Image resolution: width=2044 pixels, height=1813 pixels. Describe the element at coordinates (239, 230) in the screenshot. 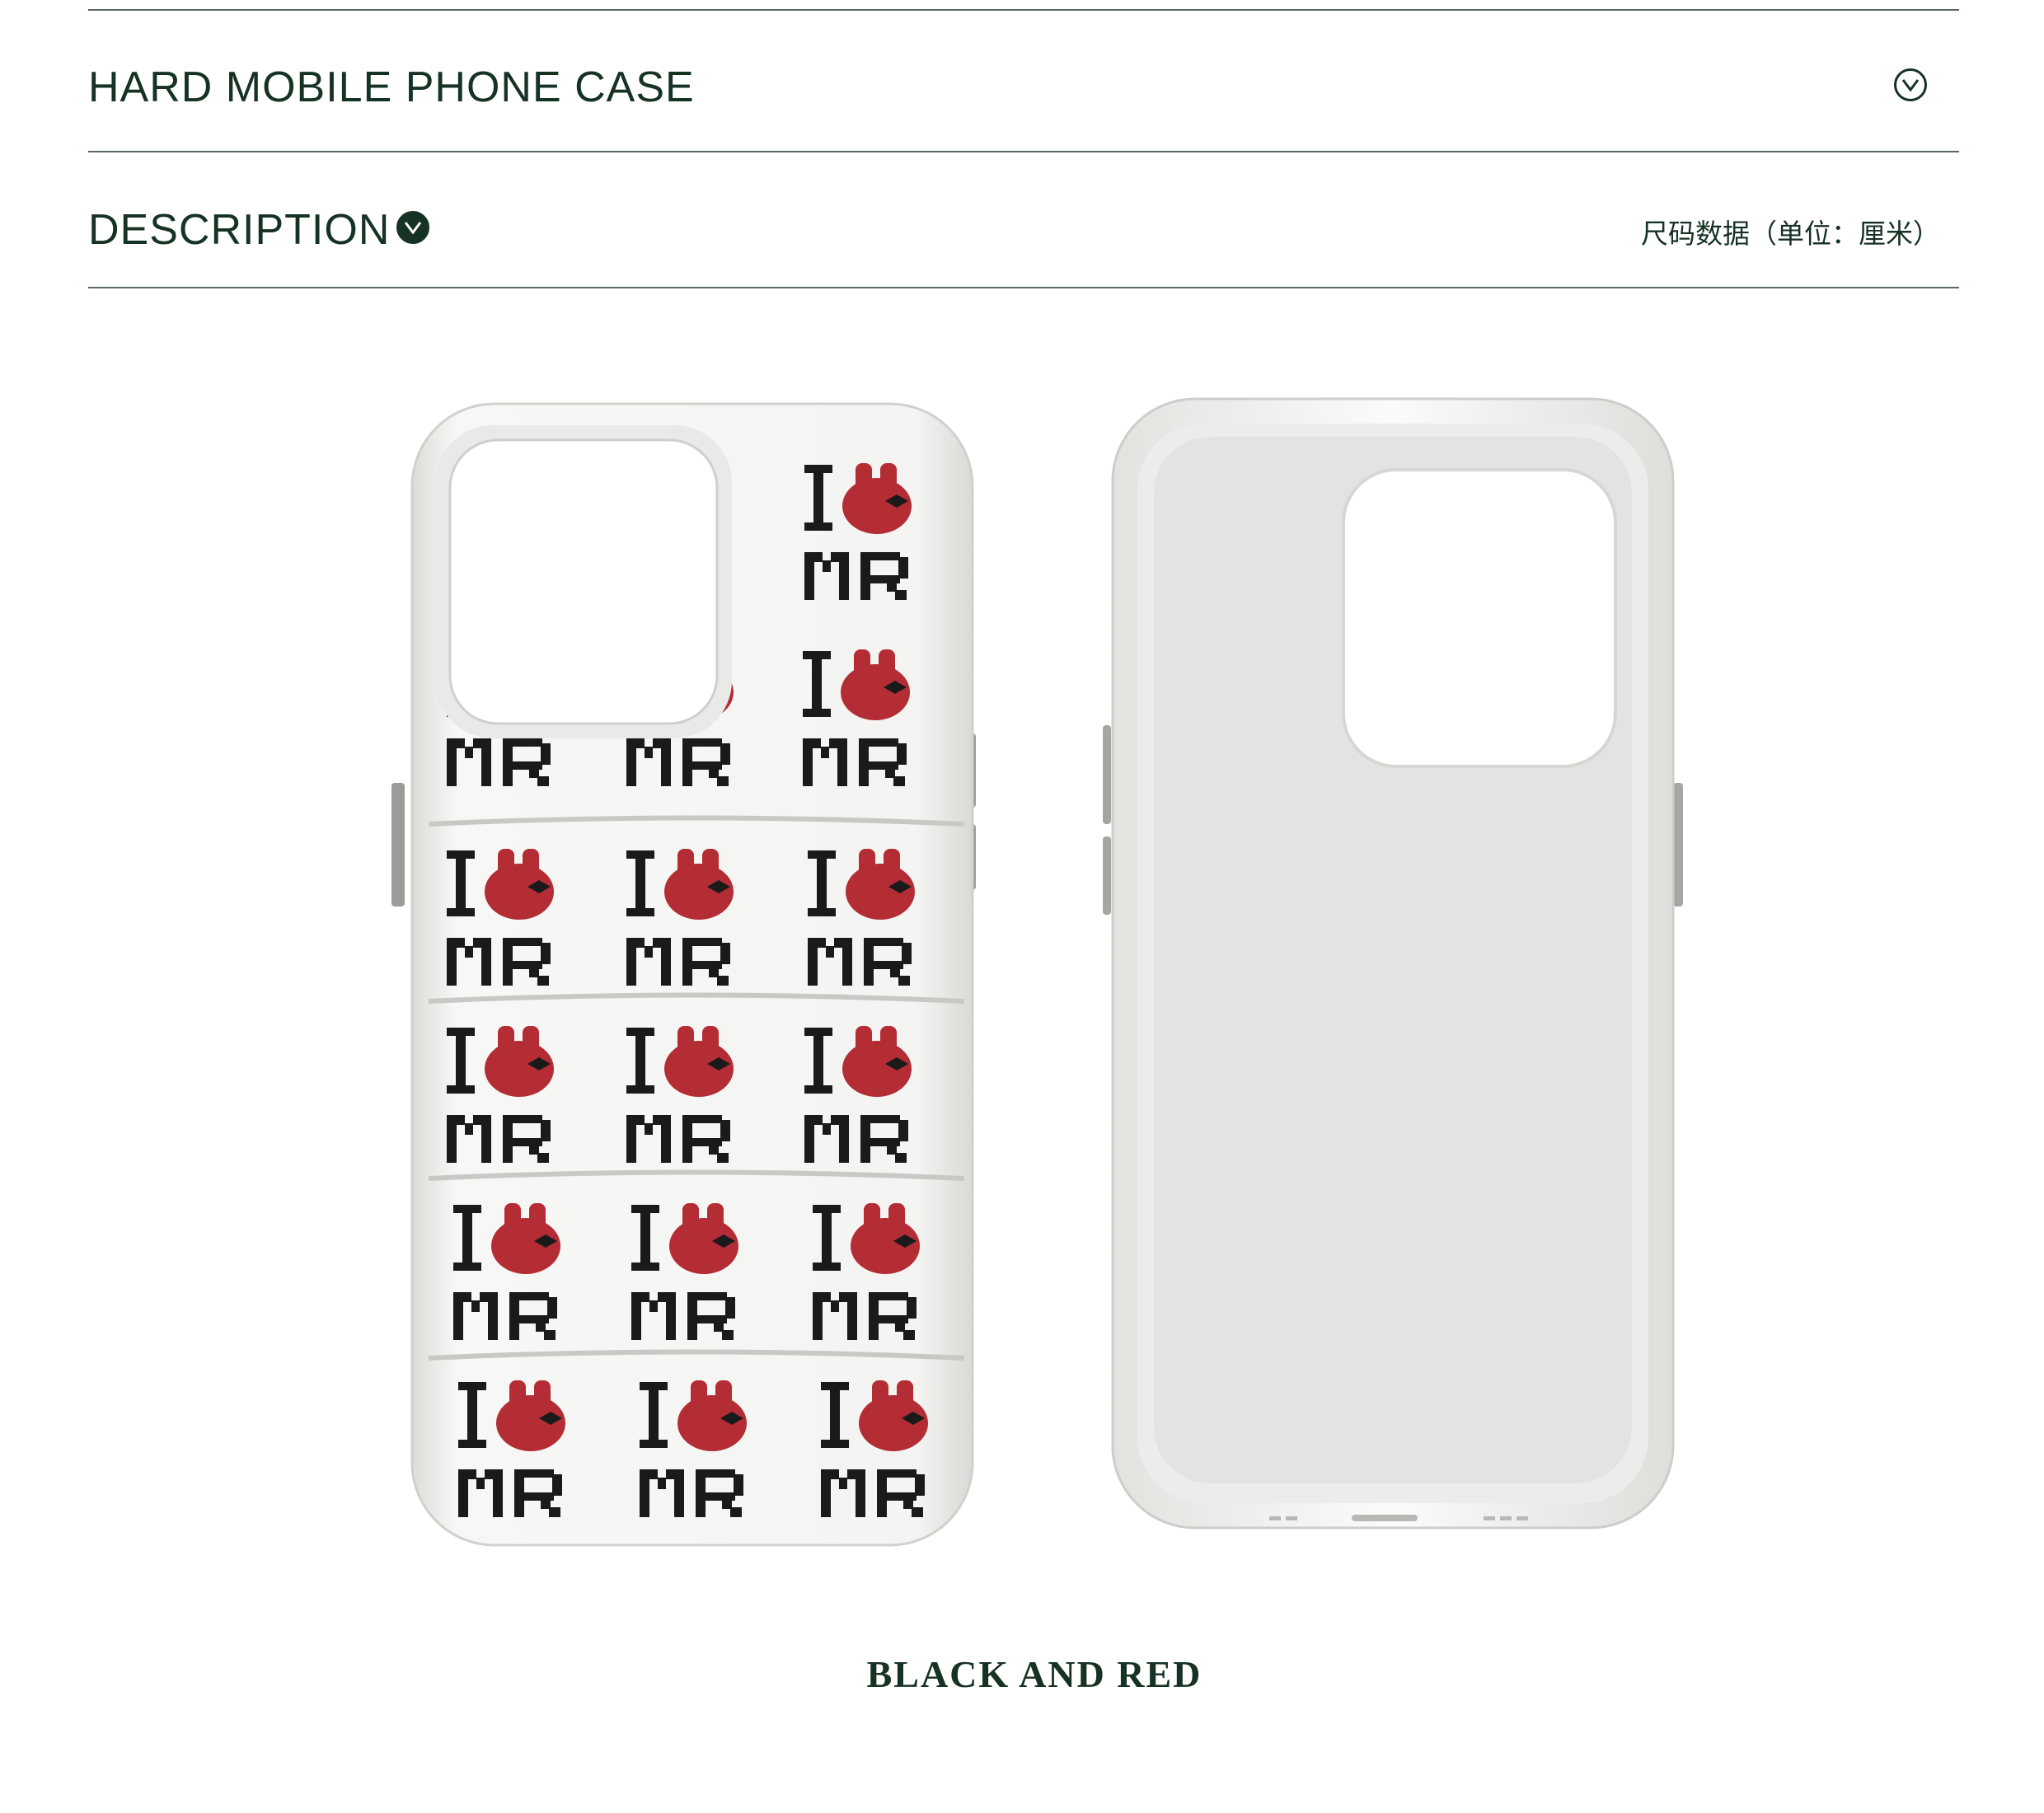

I see `section-title-description: DESCRIPTION` at that location.